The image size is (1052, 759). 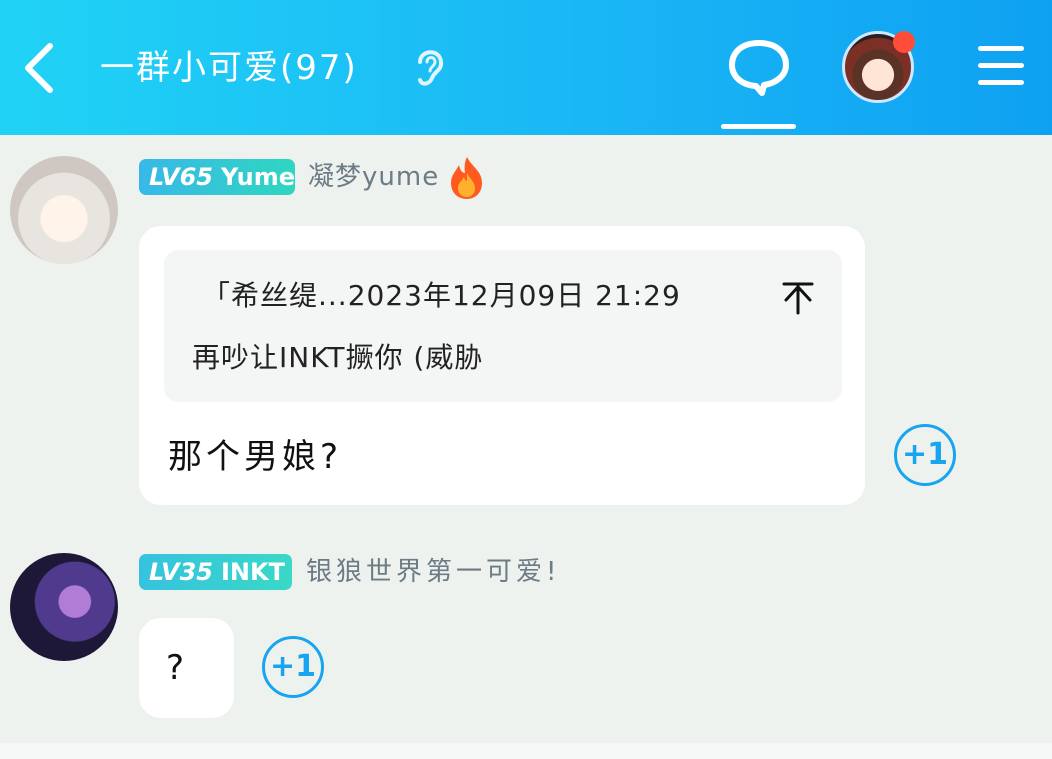 I want to click on pin-top-icon, so click(x=798, y=298).